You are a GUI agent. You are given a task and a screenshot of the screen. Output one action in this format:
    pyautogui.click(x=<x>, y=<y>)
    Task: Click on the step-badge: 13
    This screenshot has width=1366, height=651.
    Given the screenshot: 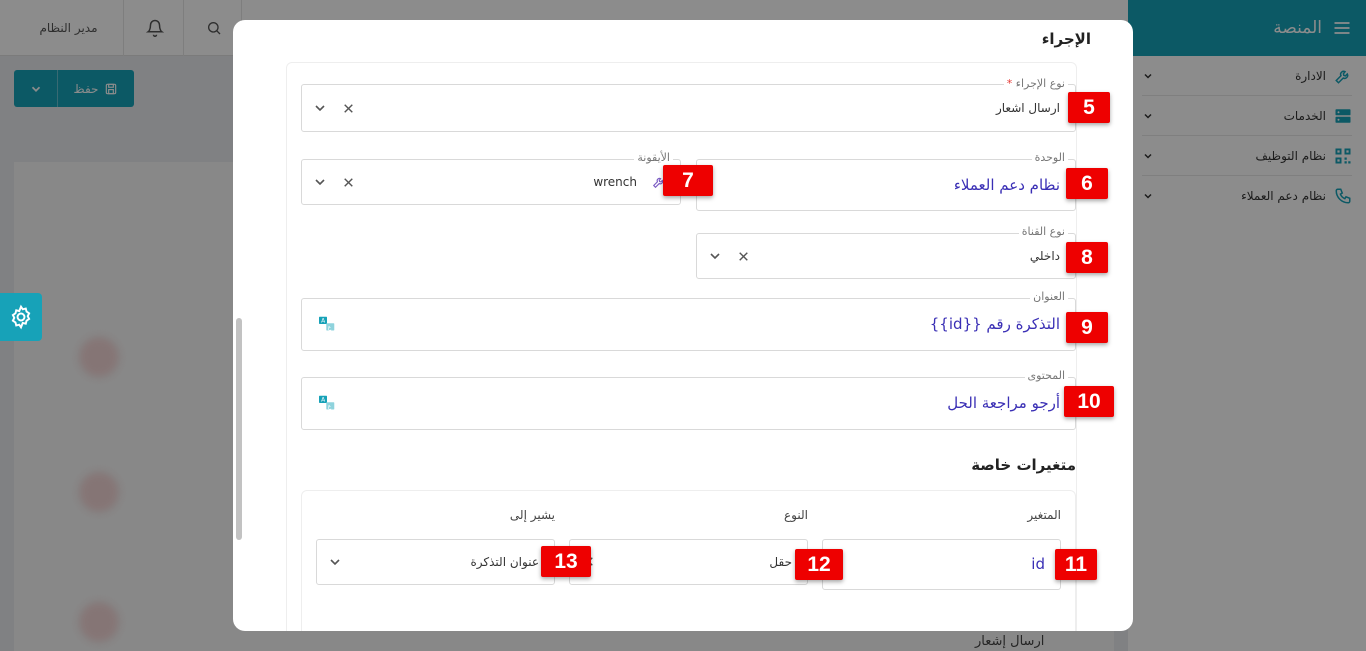 What is the action you would take?
    pyautogui.click(x=566, y=561)
    